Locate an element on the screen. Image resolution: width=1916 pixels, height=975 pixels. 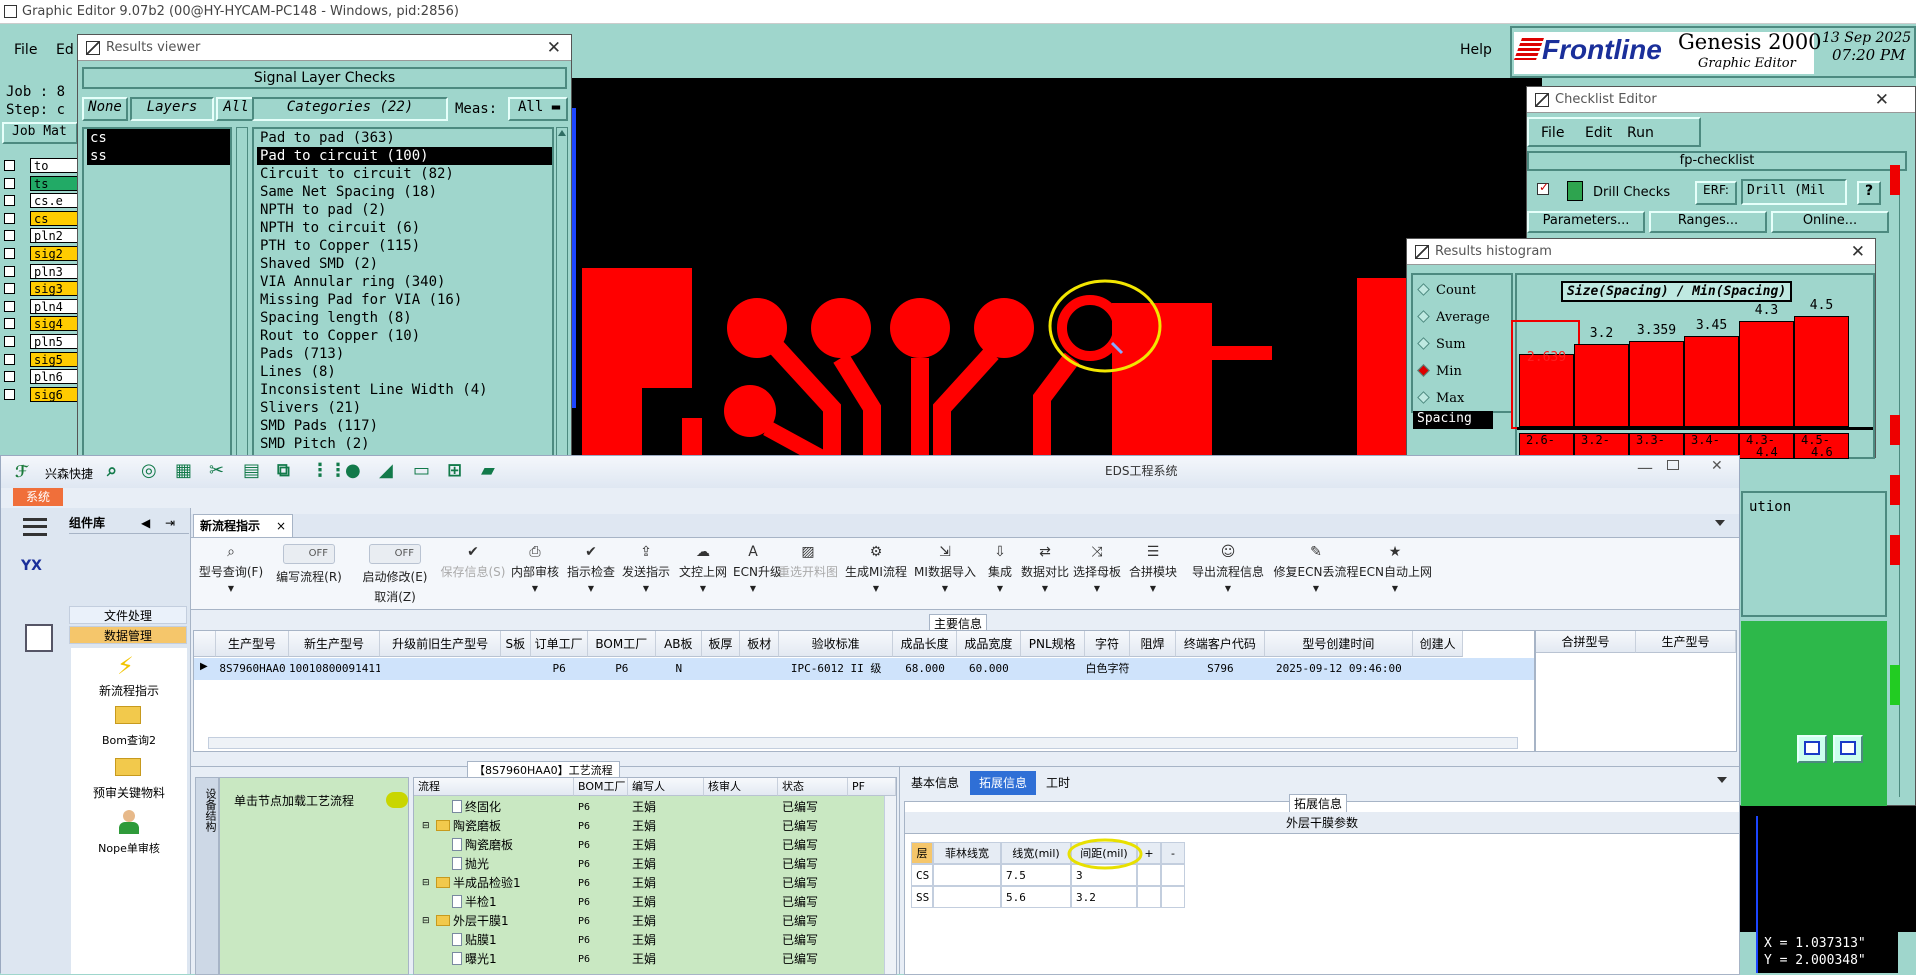
col-header: 阻焊 is located at coordinates (1153, 644).